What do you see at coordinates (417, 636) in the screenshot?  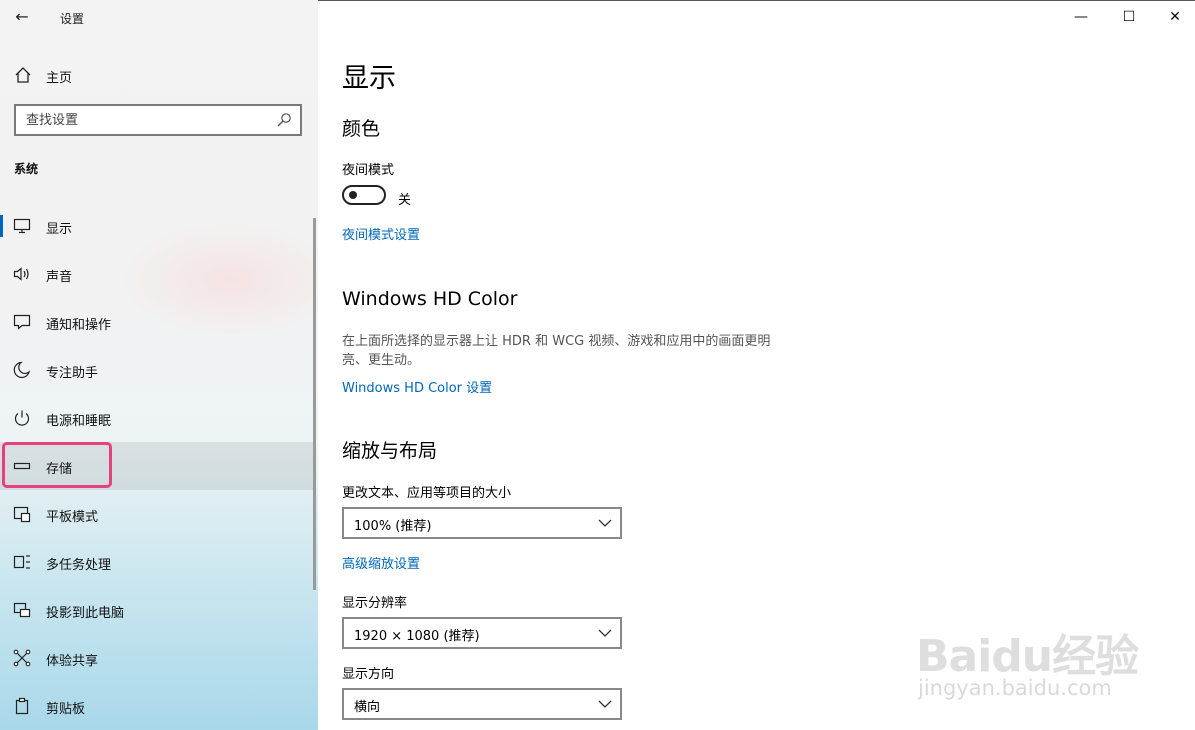 I see `resolution-value: 1920 × 1080 (推荐)` at bounding box center [417, 636].